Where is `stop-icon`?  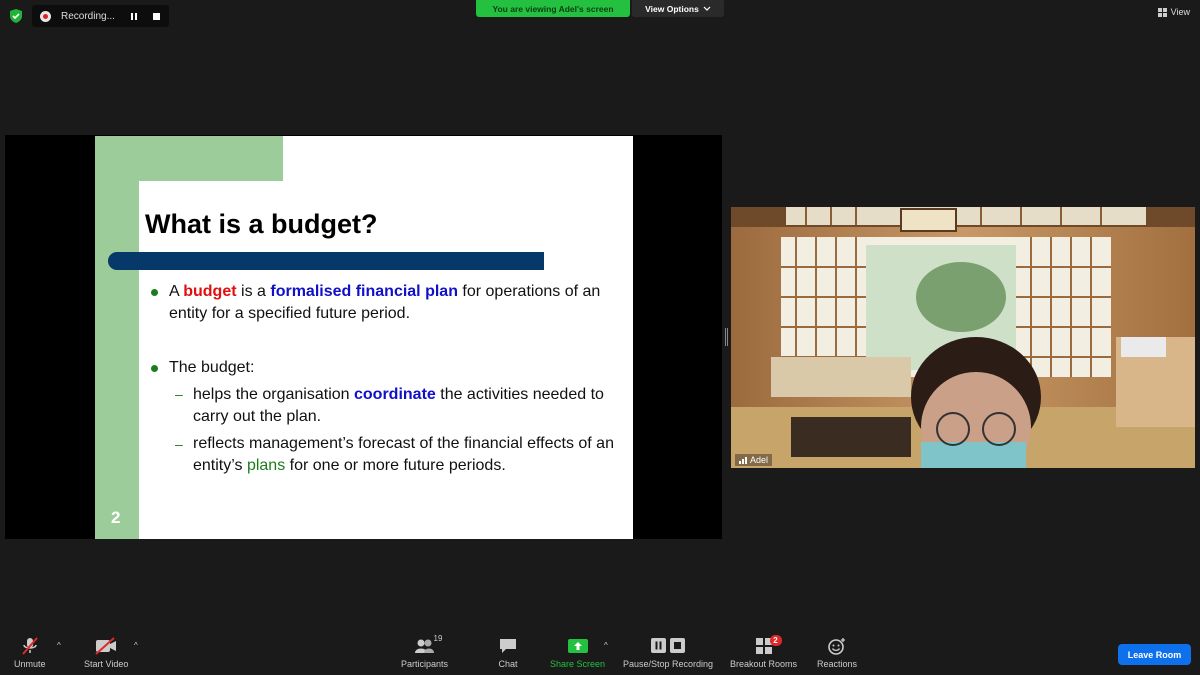
stop-icon is located at coordinates (156, 16).